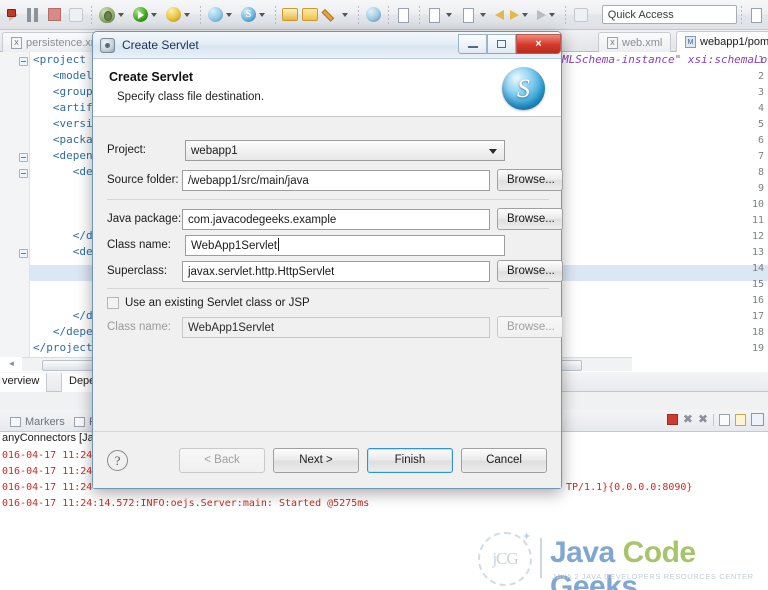 This screenshot has height=590, width=768. I want to click on project-combobox: webapp1, so click(345, 150).